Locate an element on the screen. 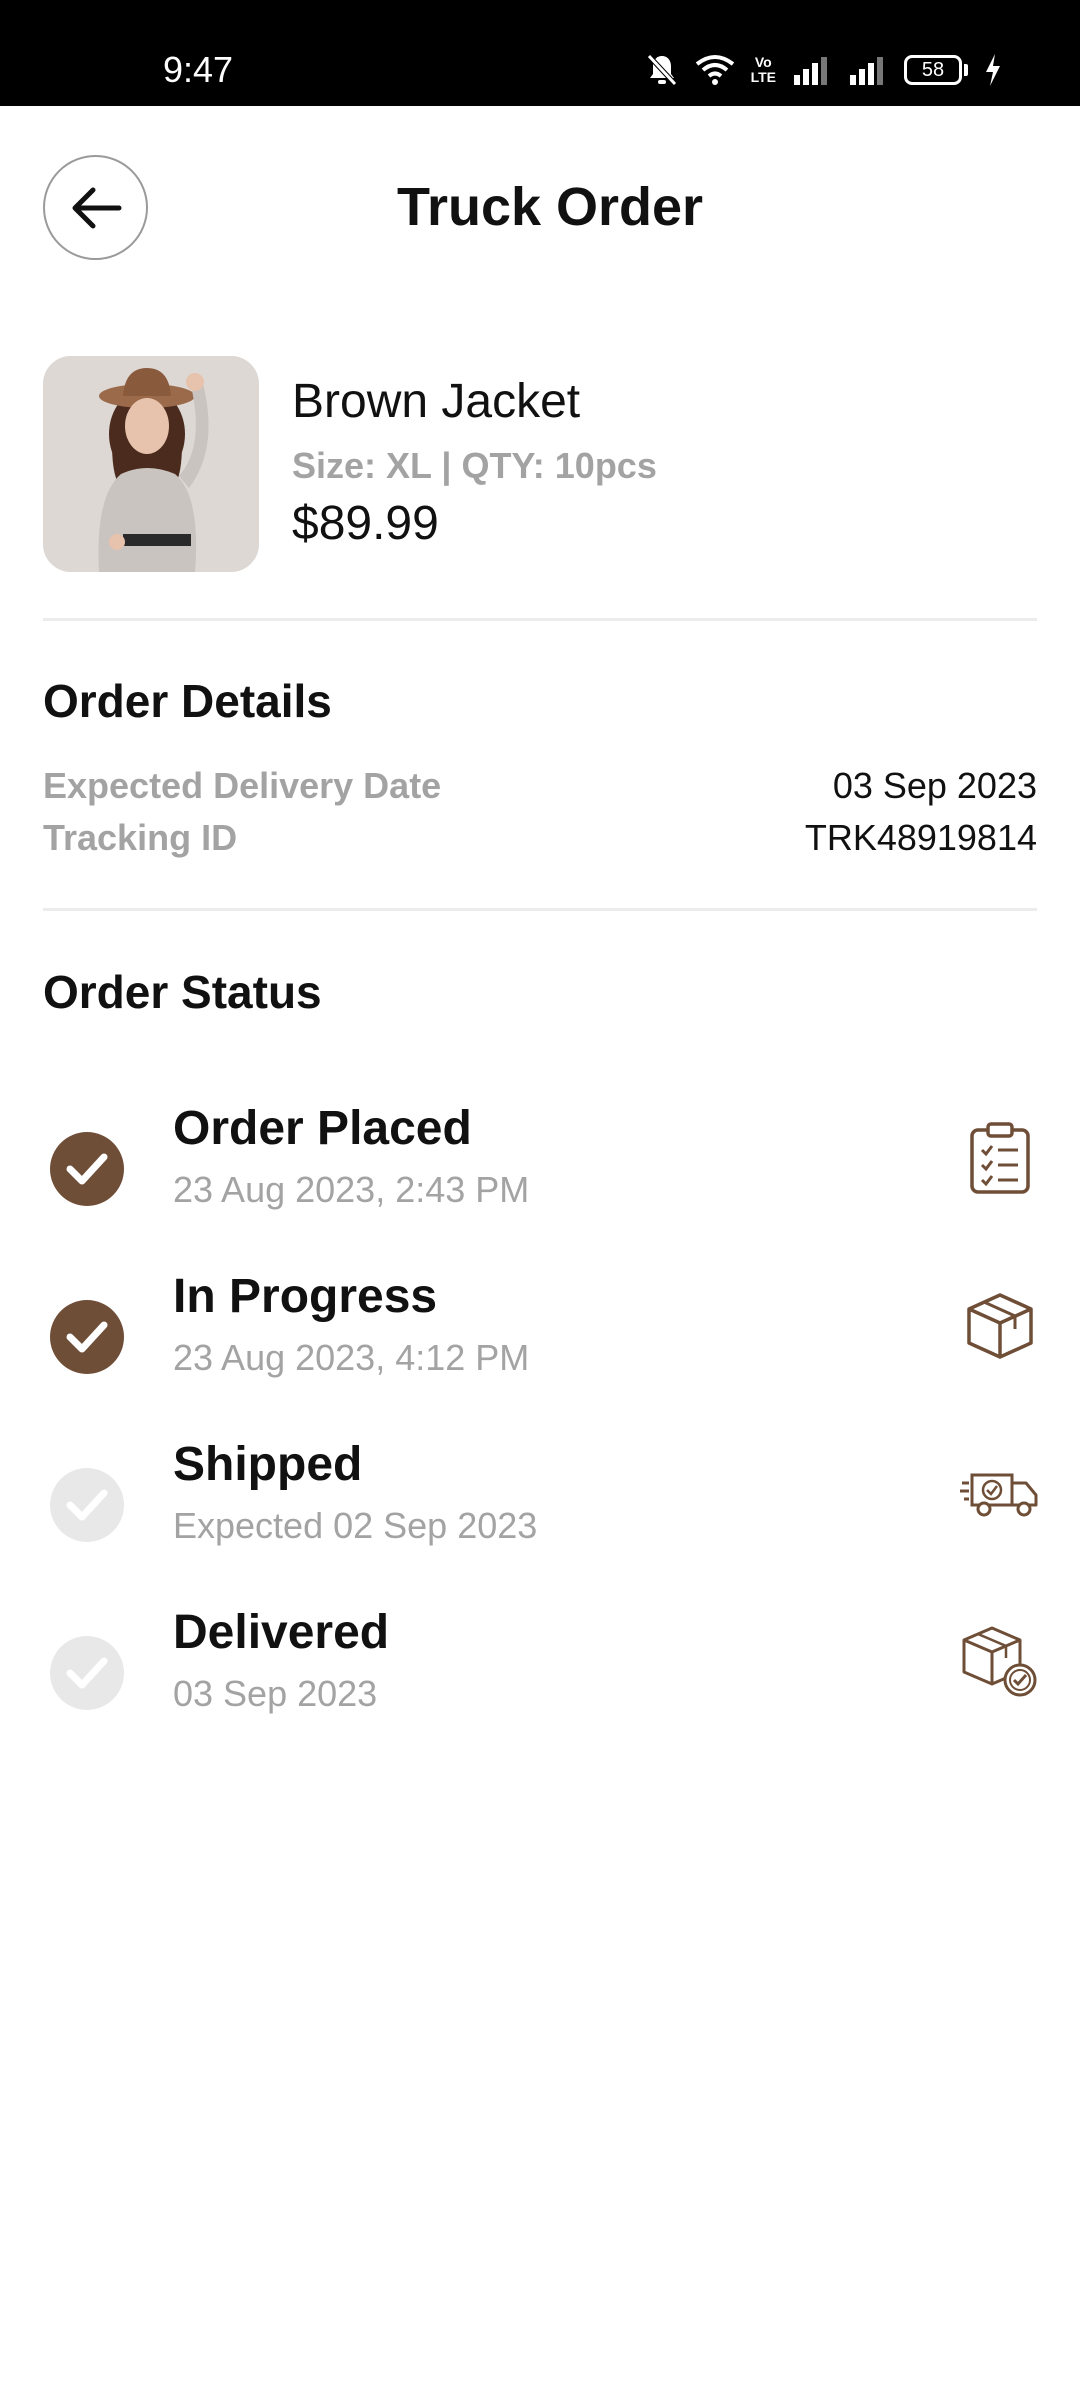 This screenshot has height=2400, width=1080. status-step-time: 23 Aug 2023, 2:43 PM is located at coordinates (351, 1189).